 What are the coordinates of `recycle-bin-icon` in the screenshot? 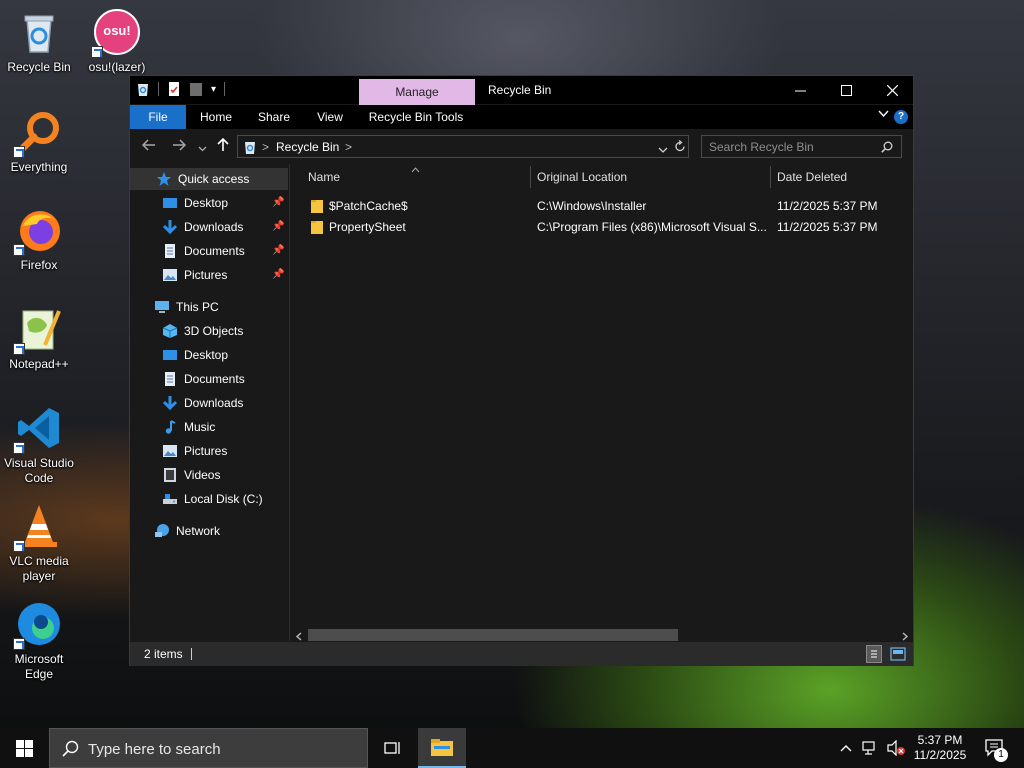 It's located at (39, 32).